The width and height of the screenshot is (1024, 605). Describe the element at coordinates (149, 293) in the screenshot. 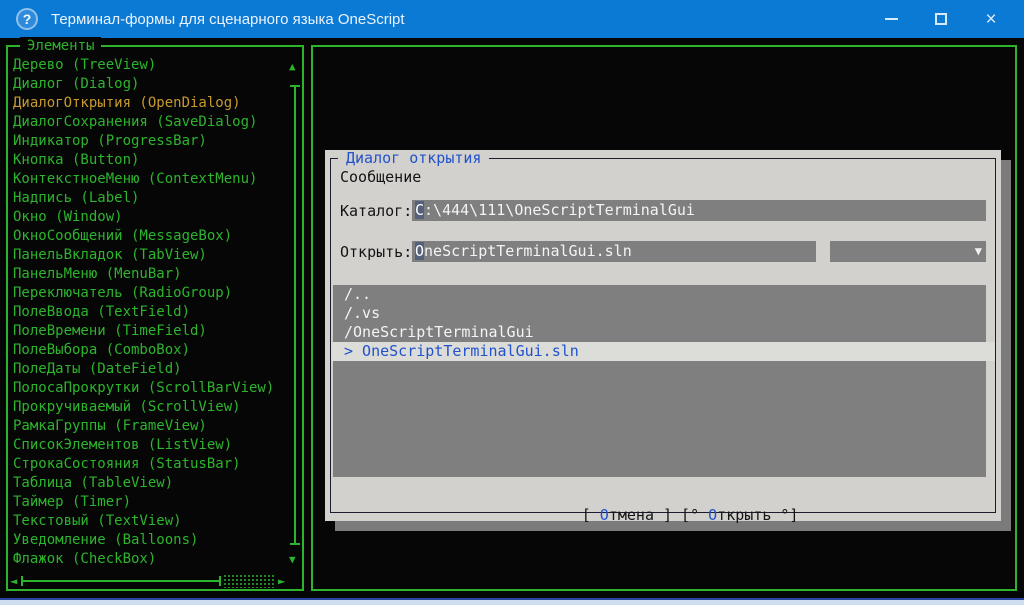

I see `sidebar-item: Переключатель (RadioGroup)` at that location.